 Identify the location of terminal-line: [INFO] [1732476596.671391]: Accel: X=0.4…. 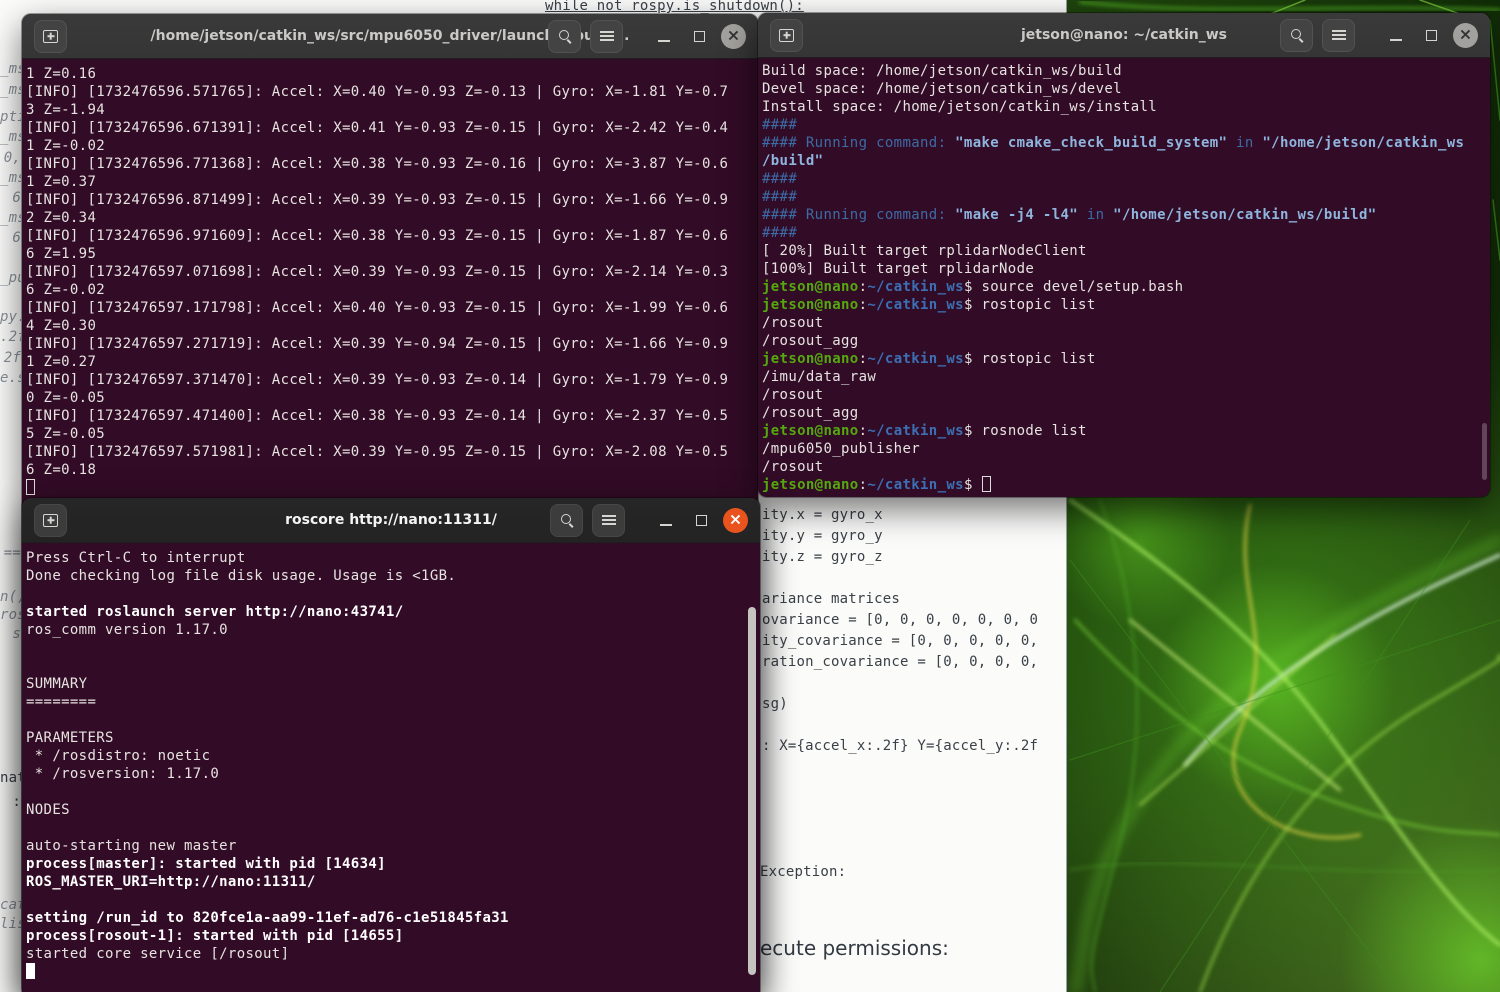
(377, 128).